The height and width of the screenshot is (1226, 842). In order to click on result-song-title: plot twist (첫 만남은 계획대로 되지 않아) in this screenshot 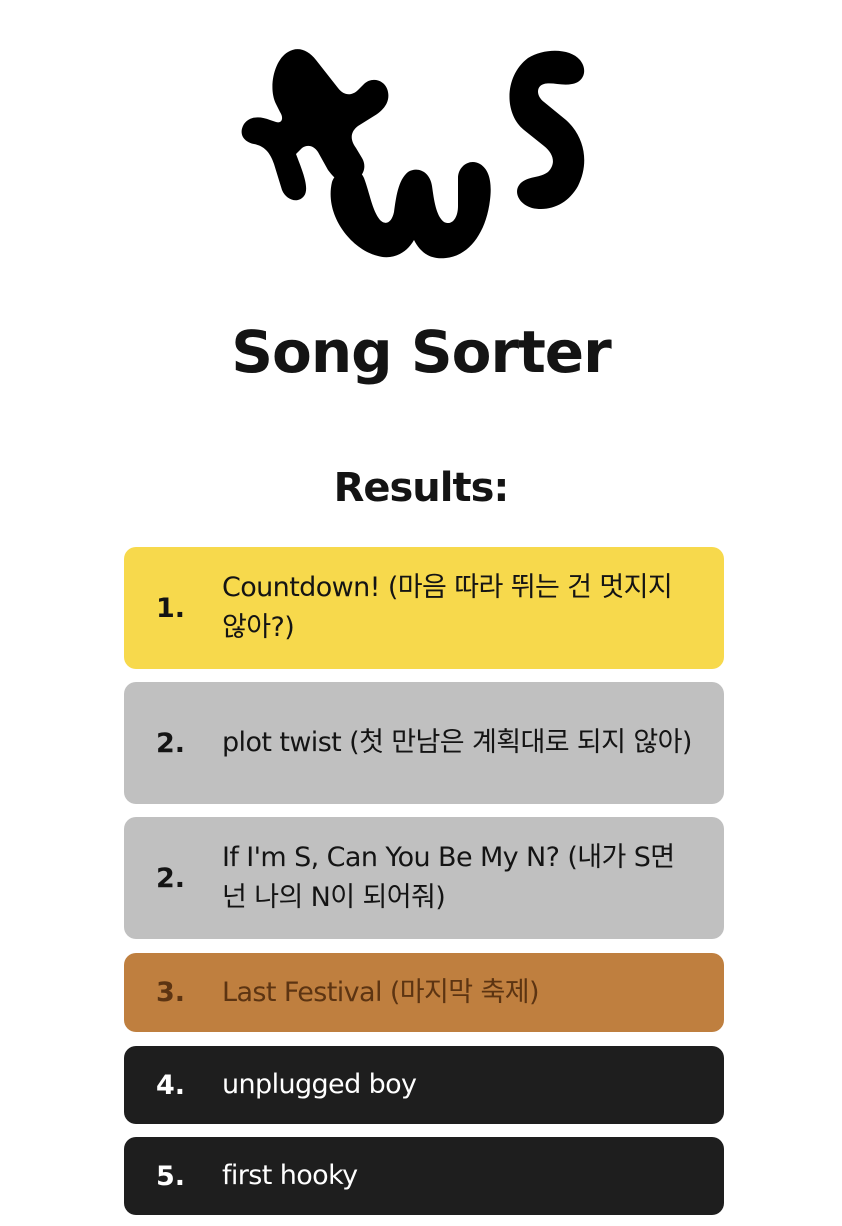, I will do `click(457, 742)`.